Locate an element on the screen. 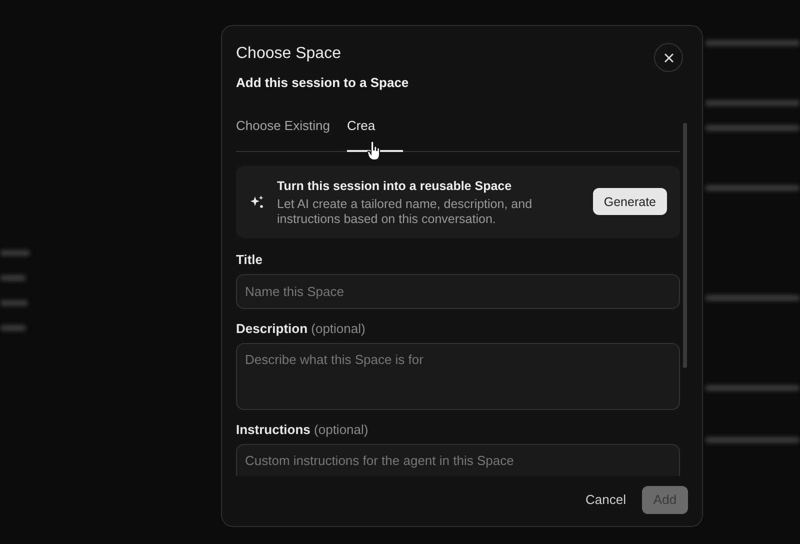 The image size is (800, 544). dialog-title: Choose Space is located at coordinates (288, 54).